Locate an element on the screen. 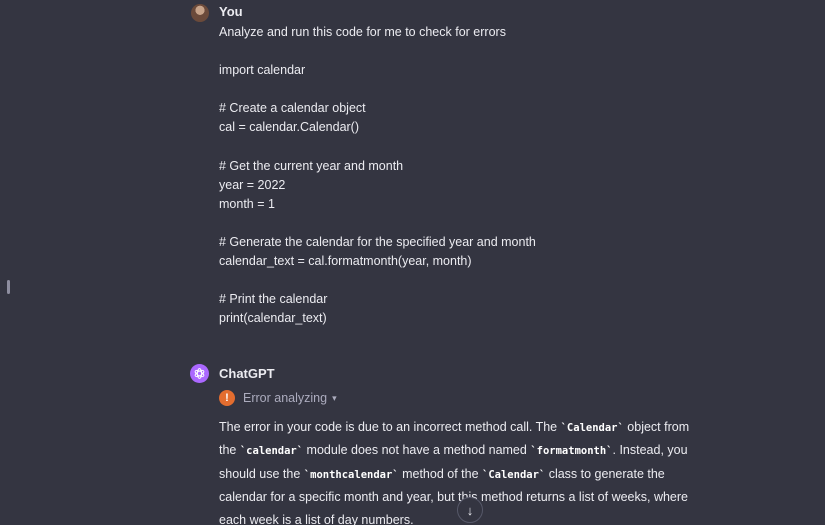 This screenshot has height=525, width=825. inline-code: `calendar` is located at coordinates (271, 451).